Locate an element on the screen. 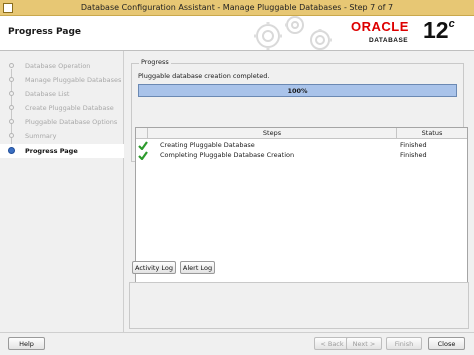  nav-step-label: Progress Page is located at coordinates (51, 151).